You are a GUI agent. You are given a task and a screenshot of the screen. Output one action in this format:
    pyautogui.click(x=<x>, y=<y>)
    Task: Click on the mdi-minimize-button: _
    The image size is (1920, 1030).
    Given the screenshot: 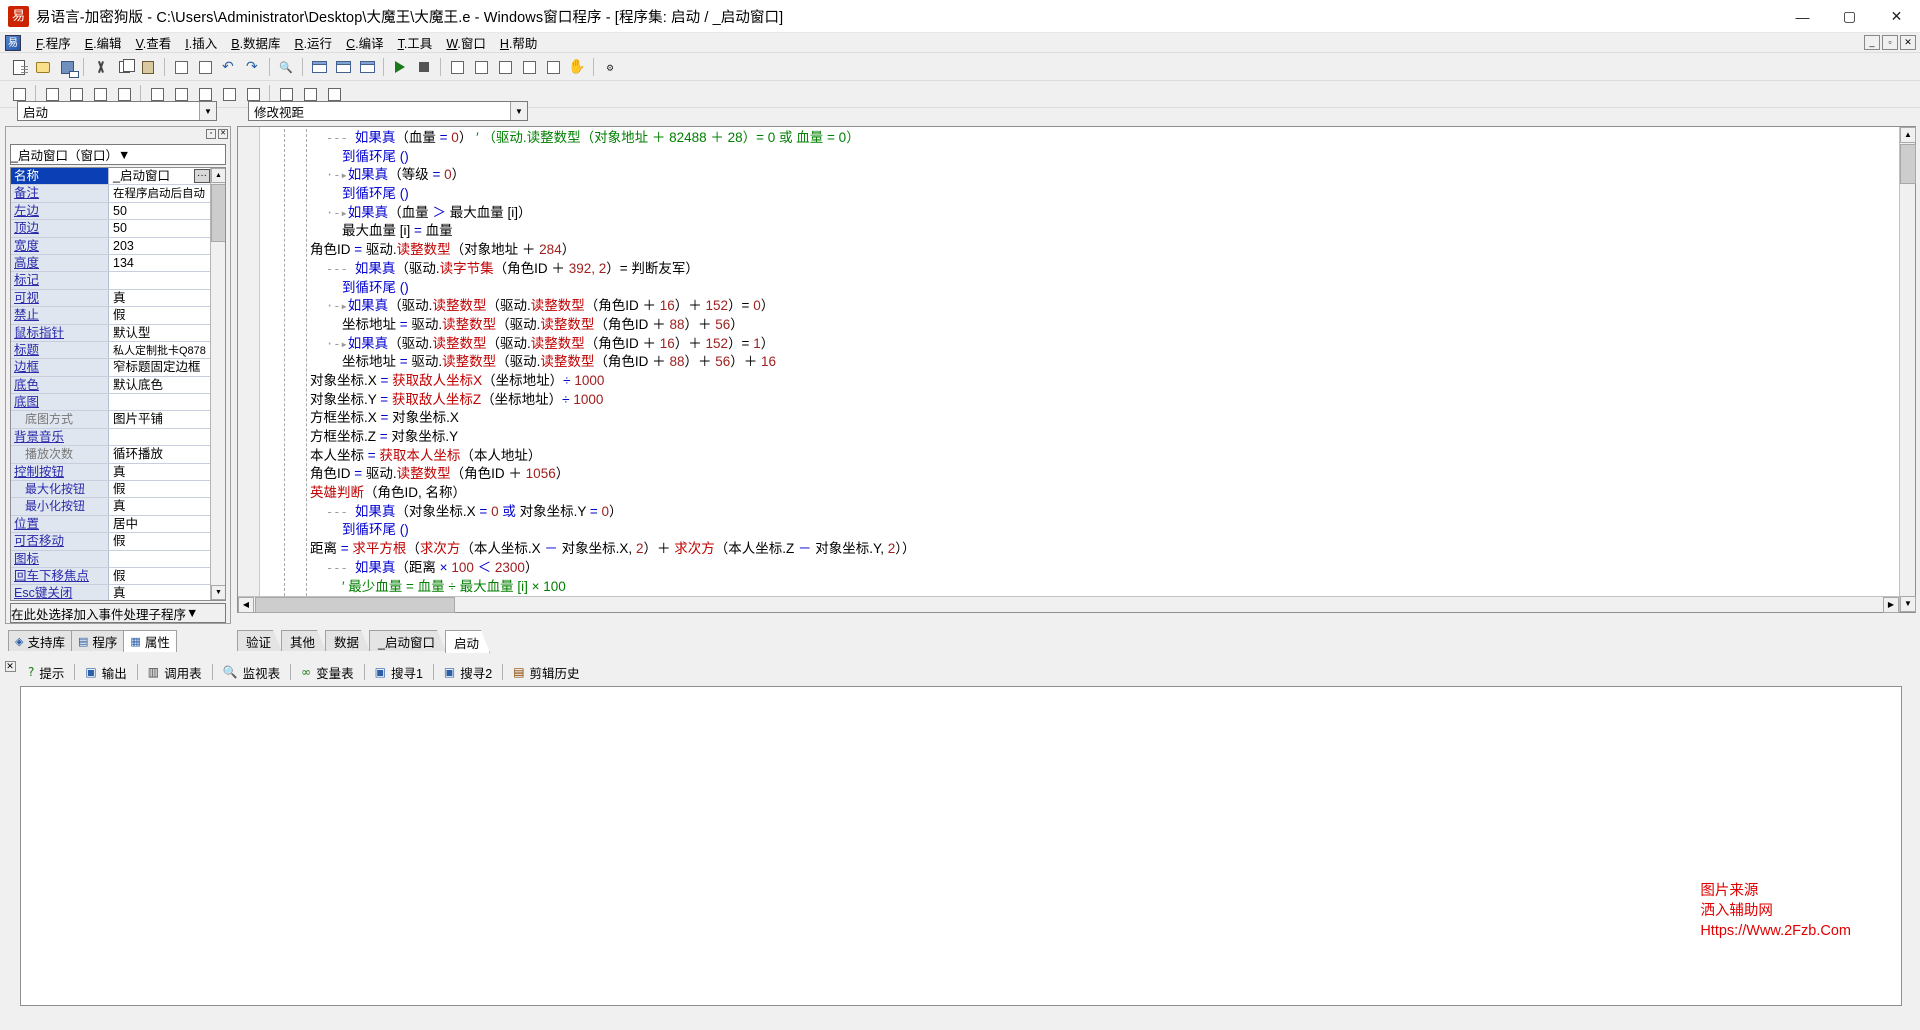 What is the action you would take?
    pyautogui.click(x=1872, y=42)
    